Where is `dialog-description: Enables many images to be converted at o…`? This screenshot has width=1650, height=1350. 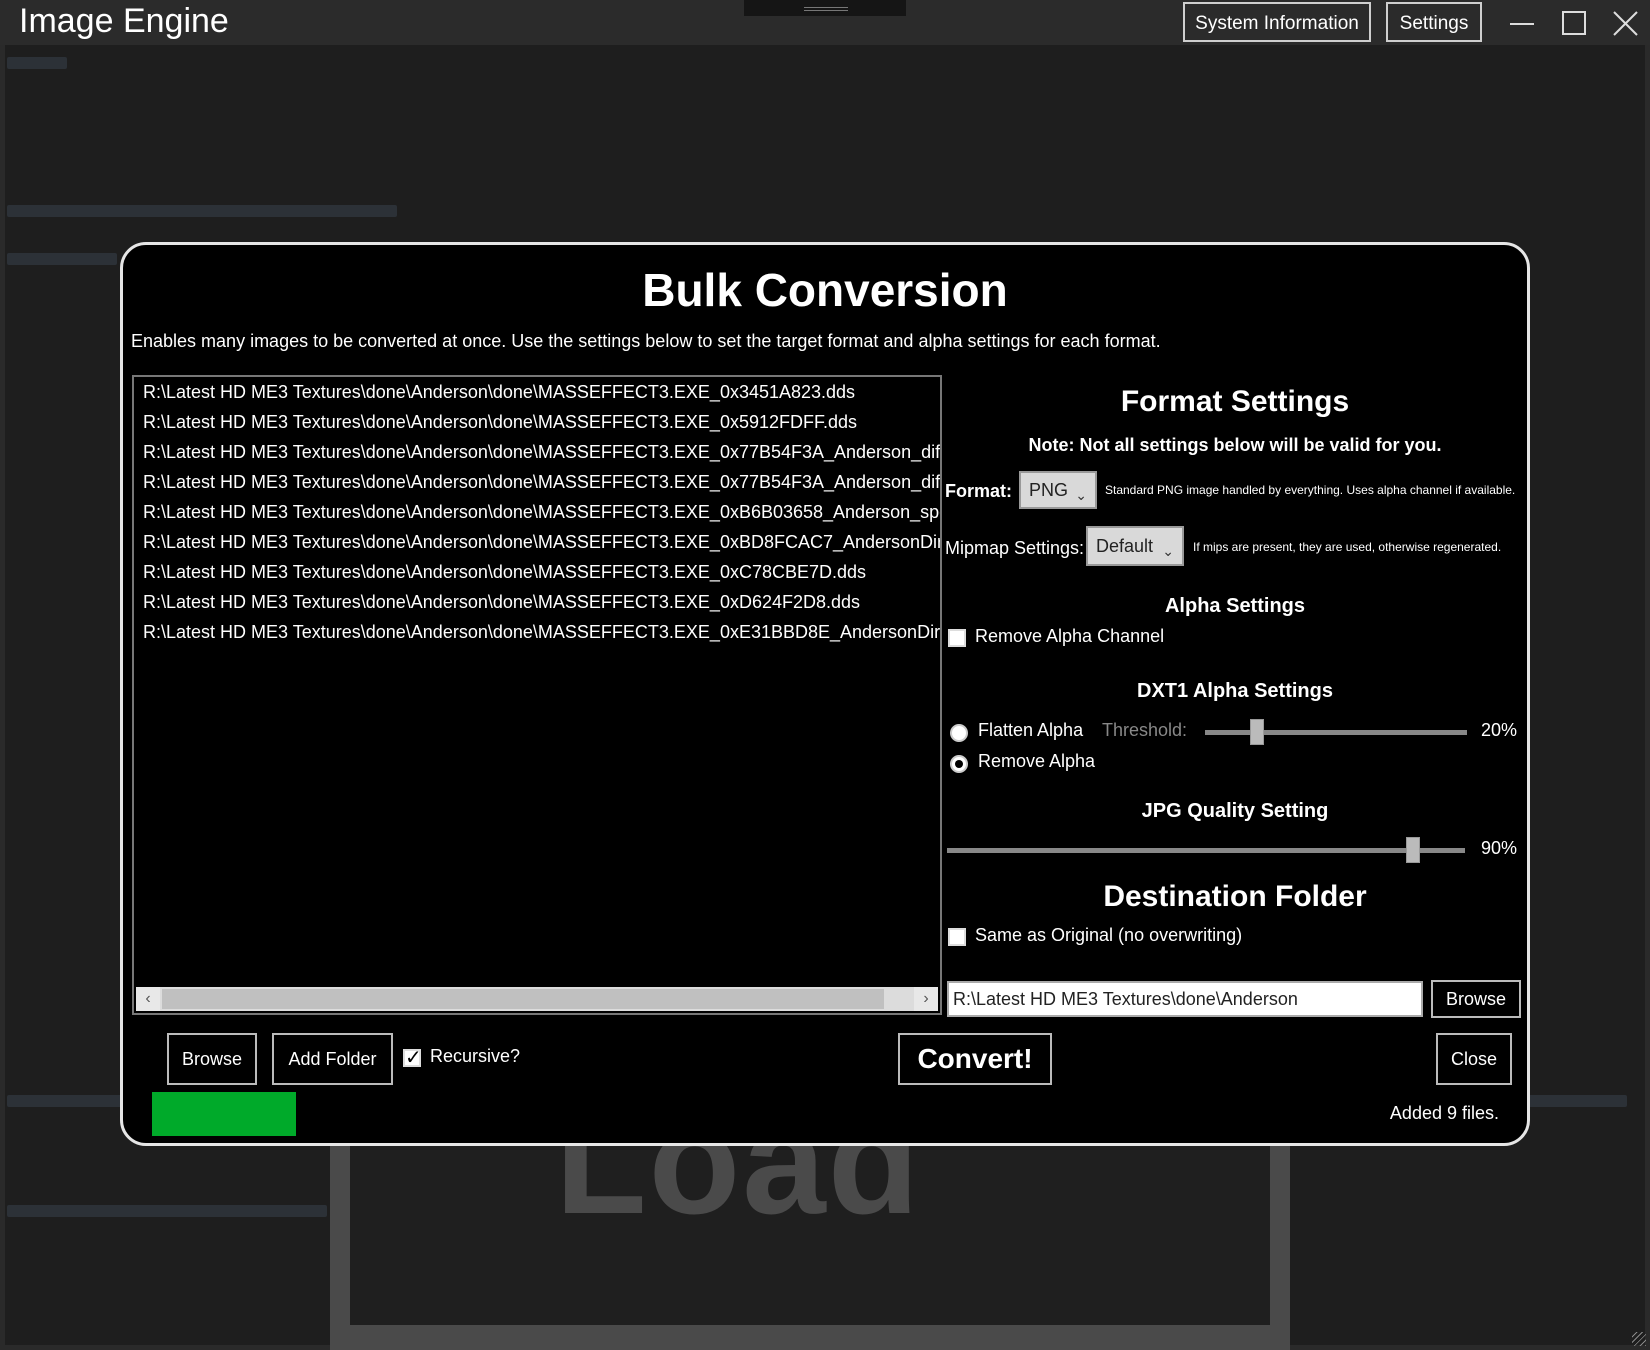
dialog-description: Enables many images to be converted at o… is located at coordinates (646, 341).